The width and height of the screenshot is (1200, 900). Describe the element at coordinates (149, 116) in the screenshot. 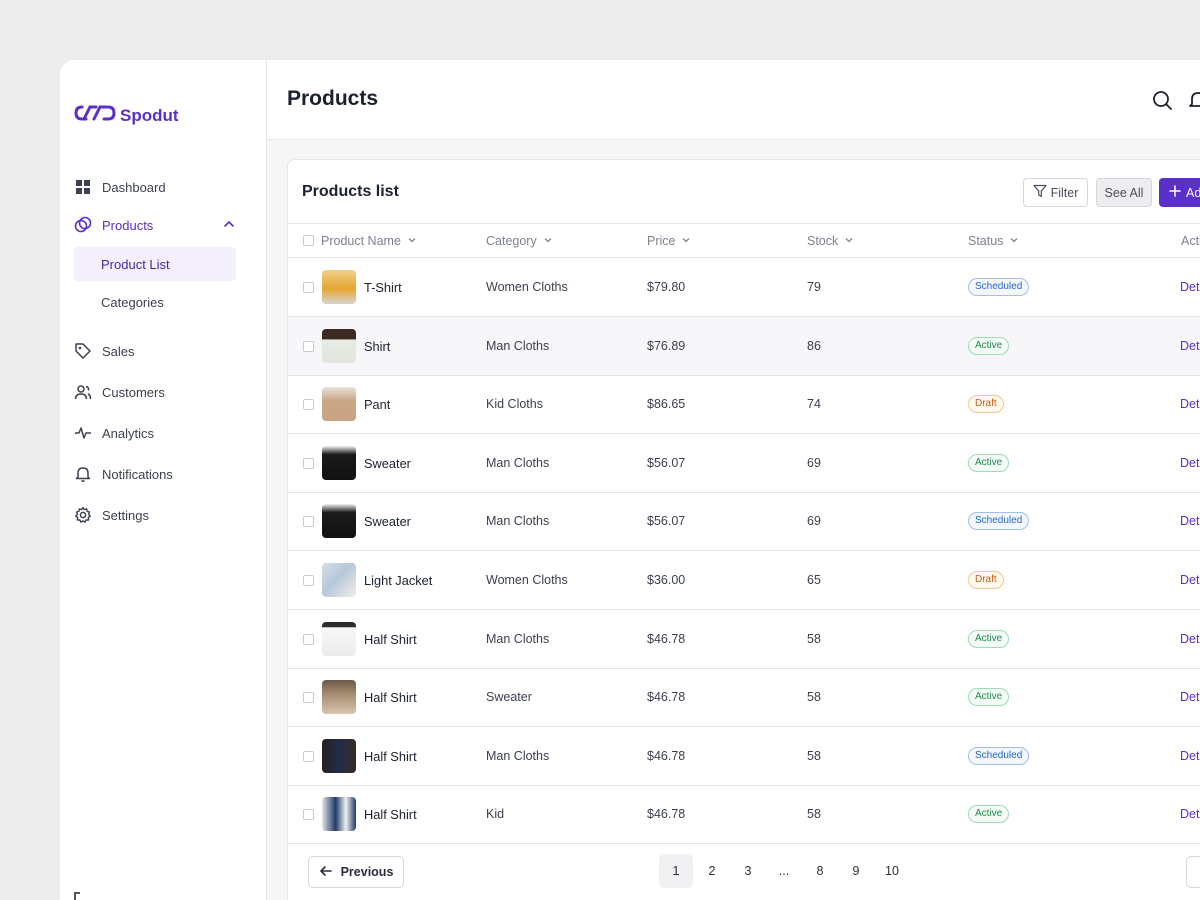

I see `brand-name: Spodut` at that location.